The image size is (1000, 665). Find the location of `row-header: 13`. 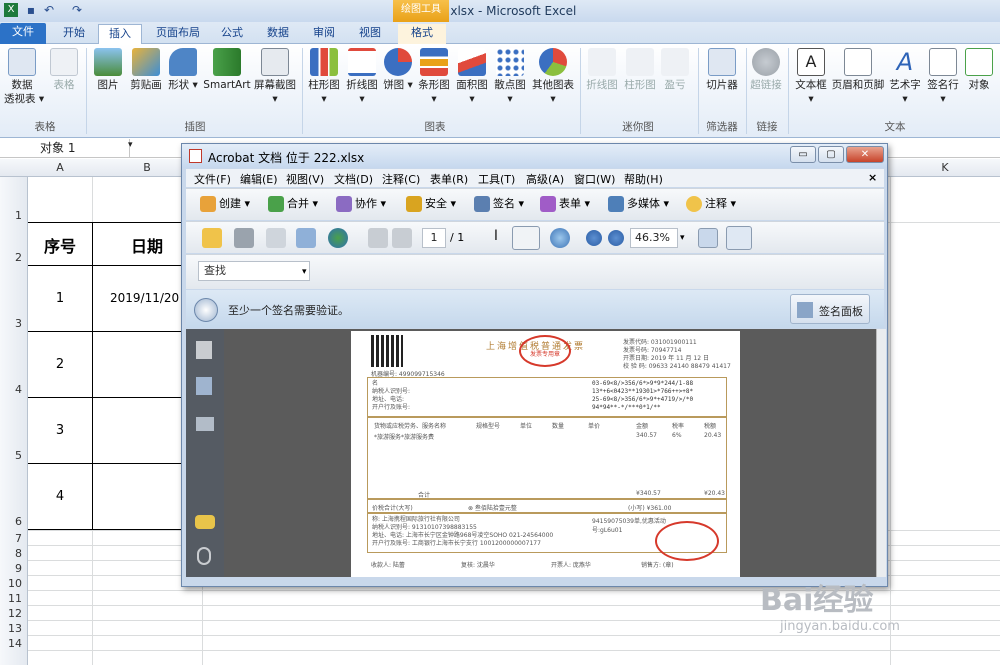

row-header: 13 is located at coordinates (13, 628).